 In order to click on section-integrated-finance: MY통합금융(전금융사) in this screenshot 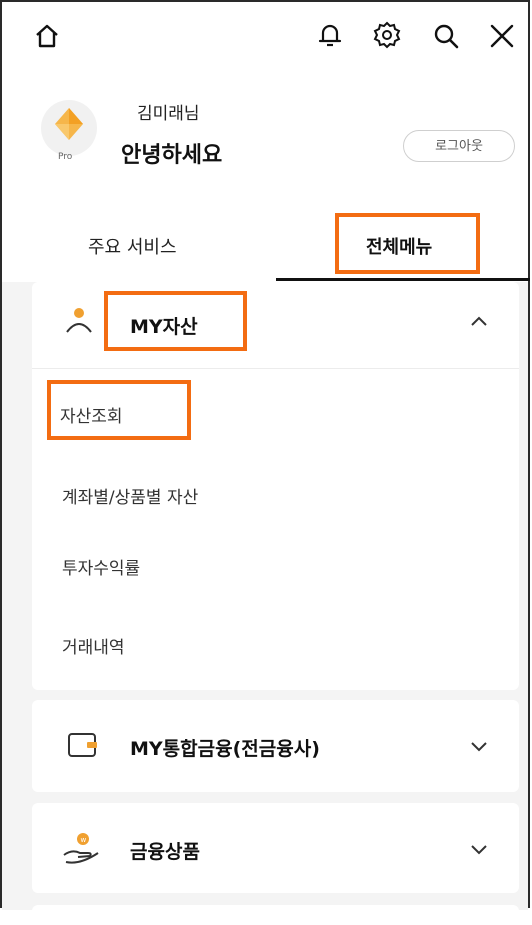, I will do `click(275, 746)`.